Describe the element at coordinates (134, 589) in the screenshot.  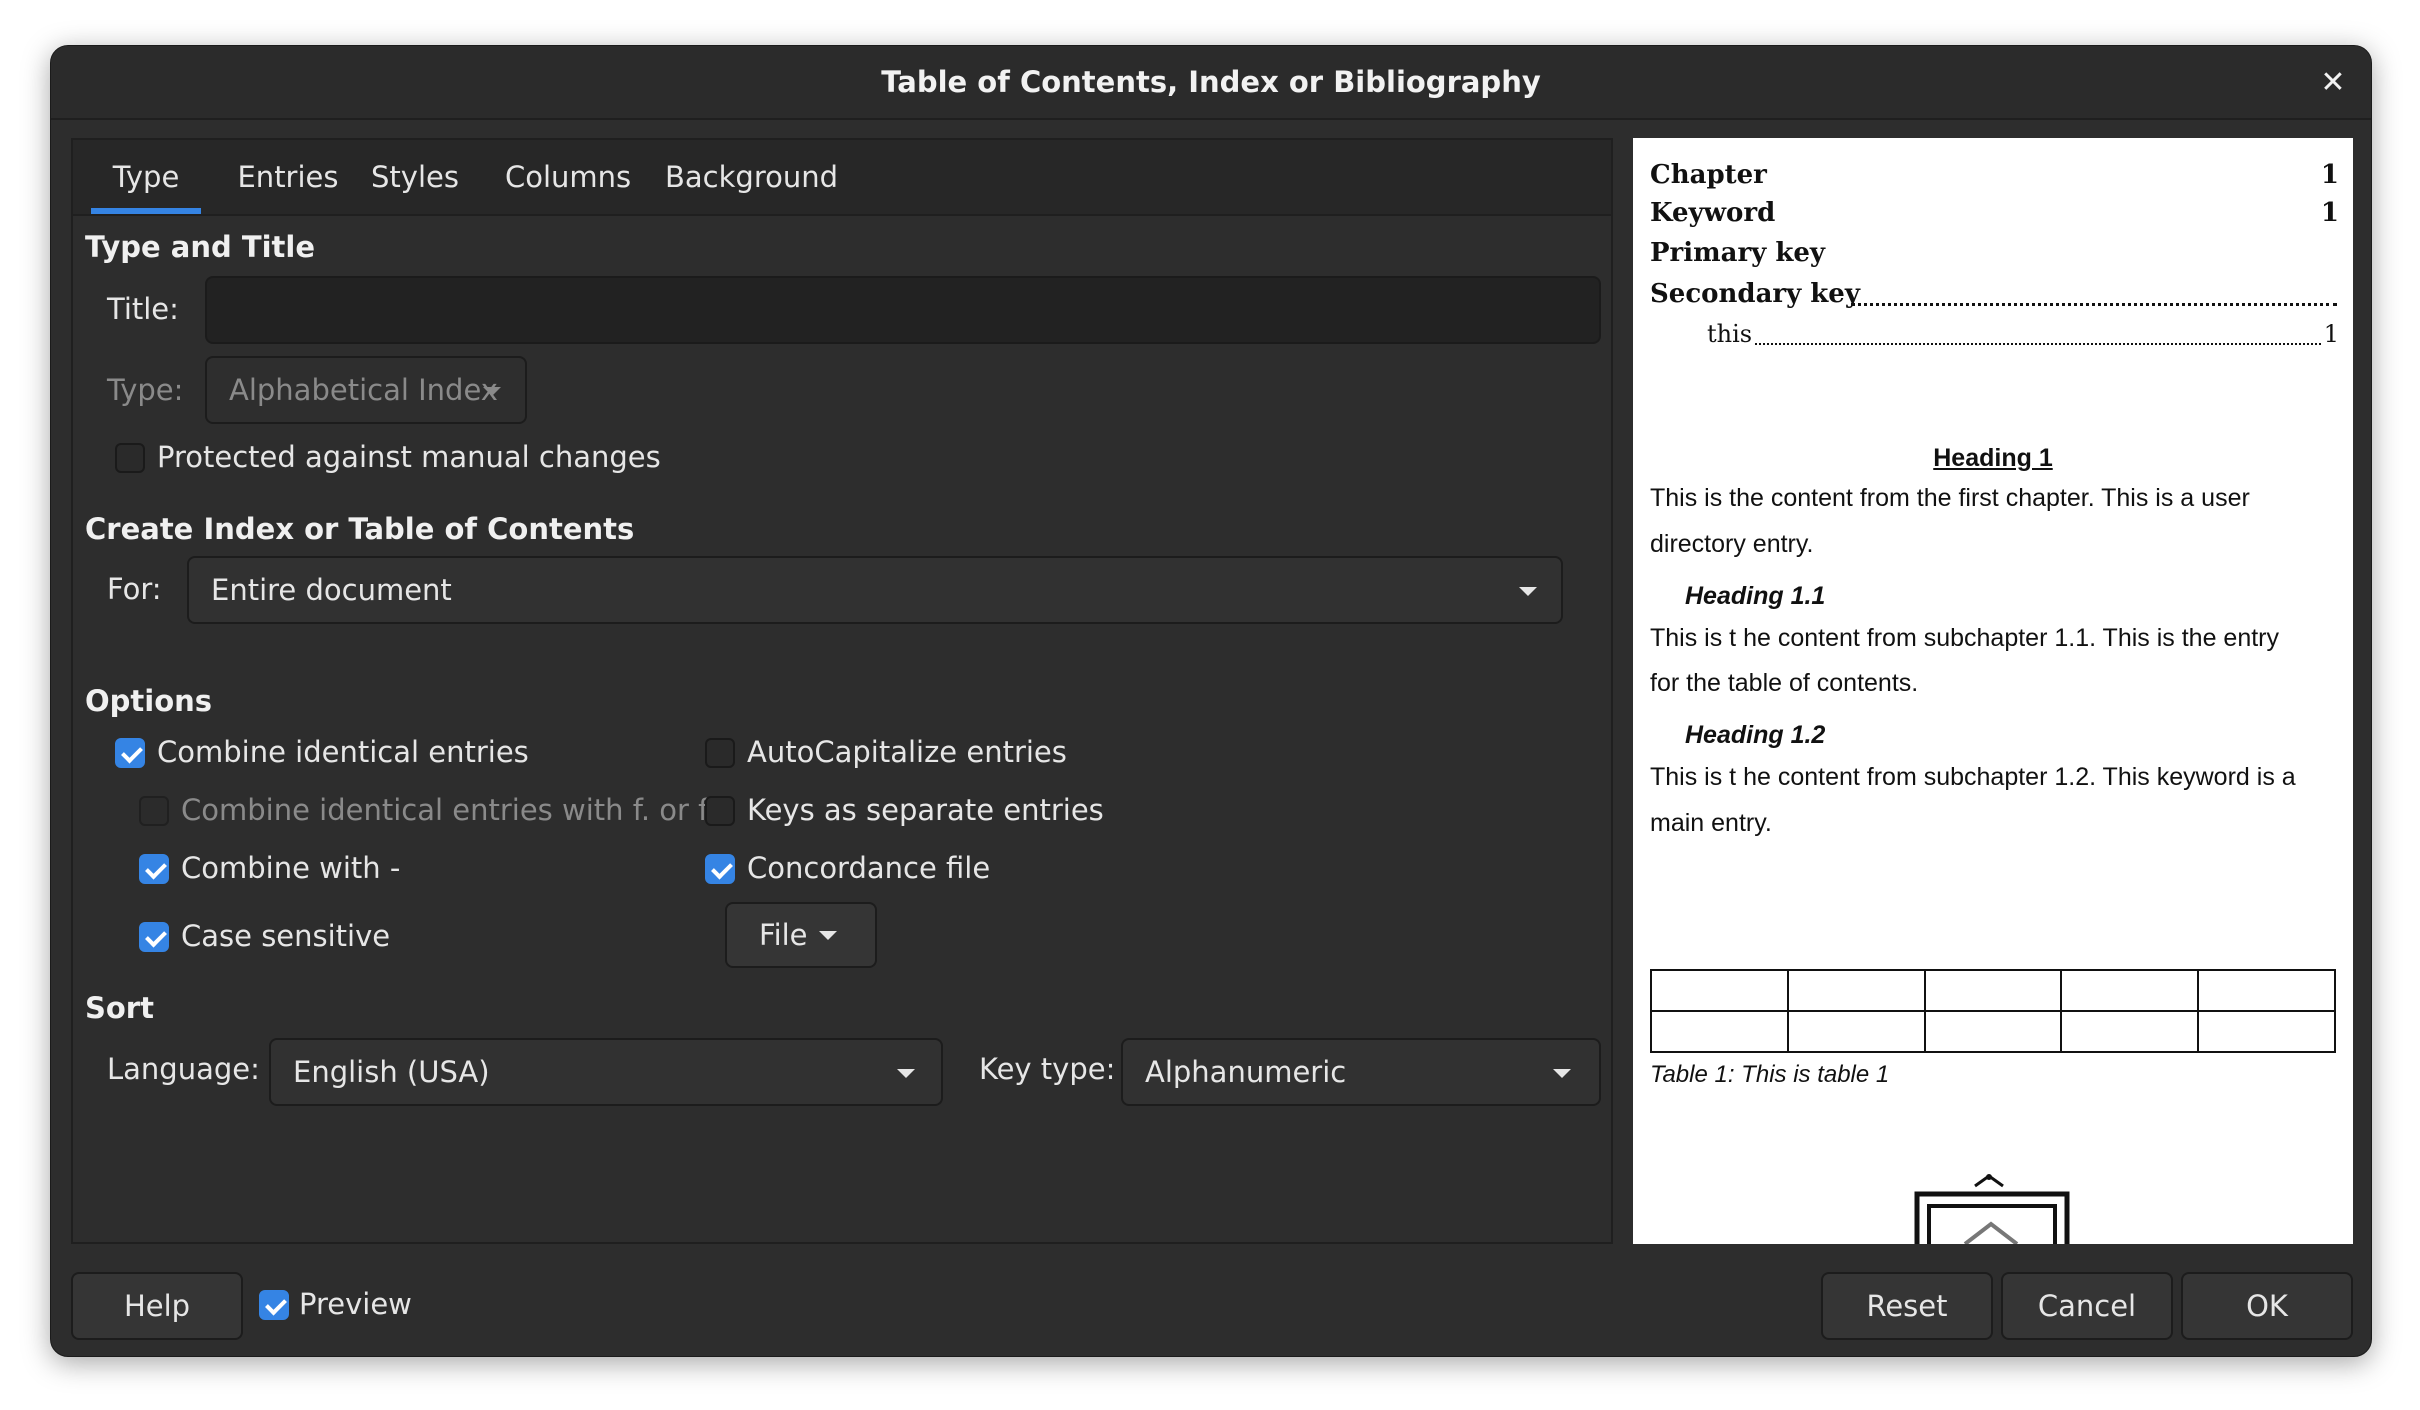
I see `for-label: For:` at that location.